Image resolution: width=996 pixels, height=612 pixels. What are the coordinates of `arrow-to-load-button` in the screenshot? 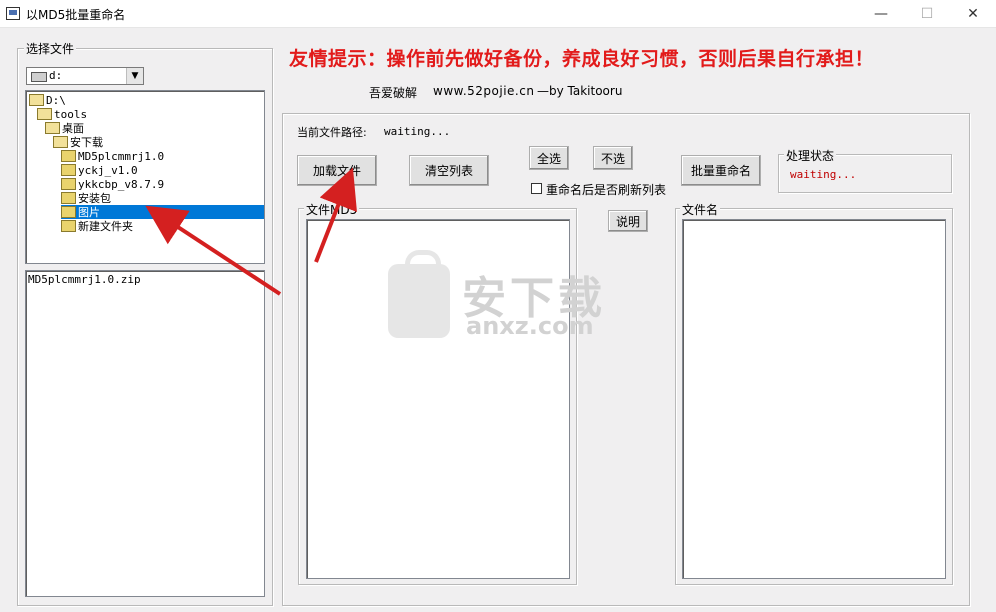 It's located at (335, 215).